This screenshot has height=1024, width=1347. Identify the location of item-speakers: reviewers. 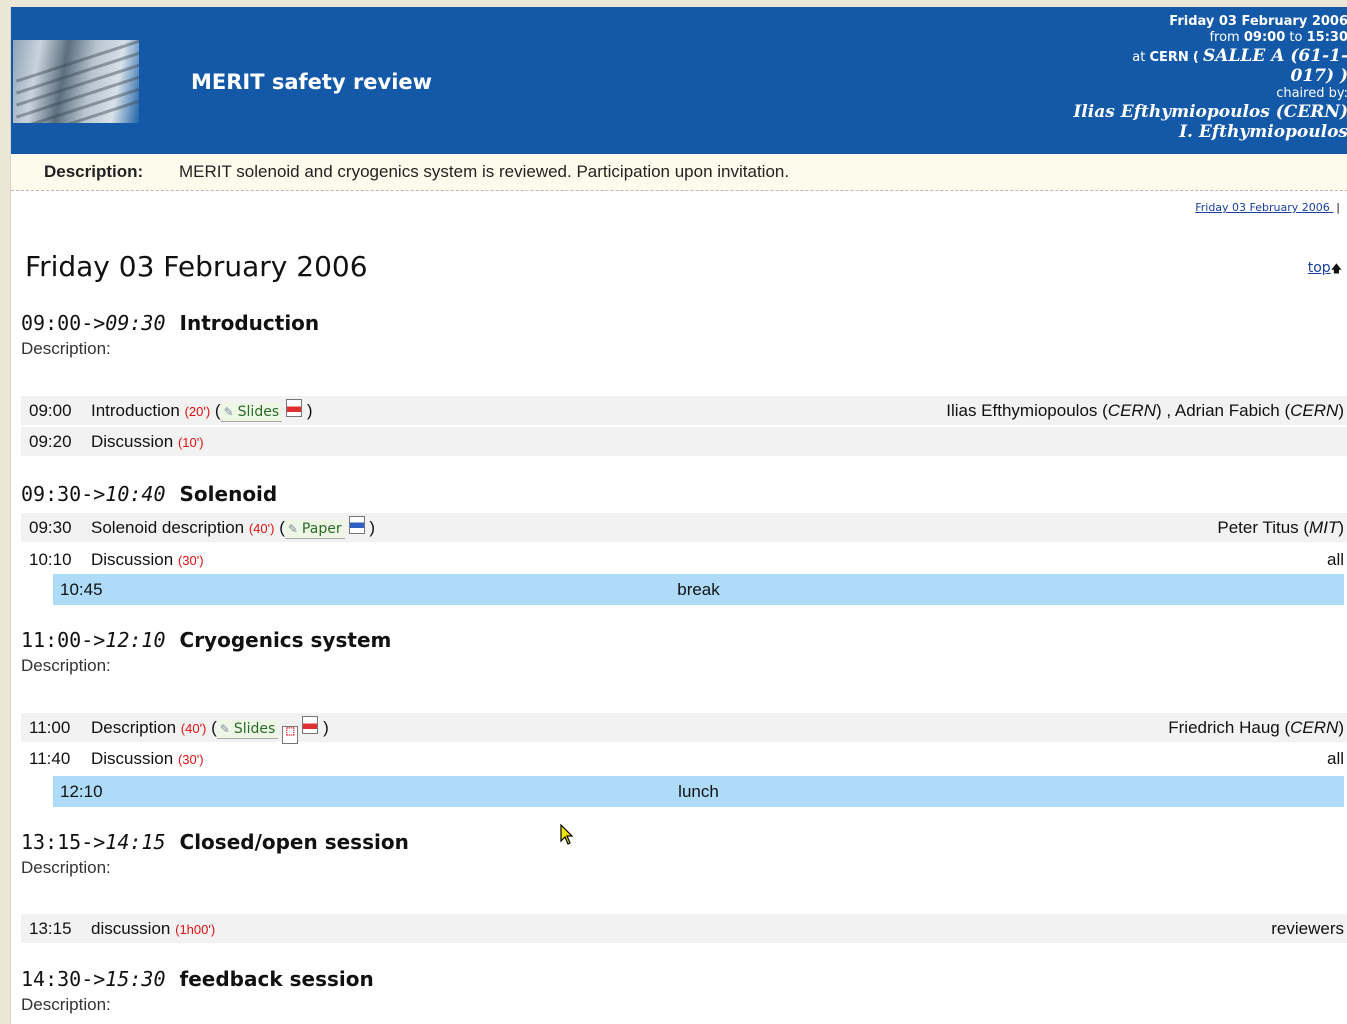
(1307, 928).